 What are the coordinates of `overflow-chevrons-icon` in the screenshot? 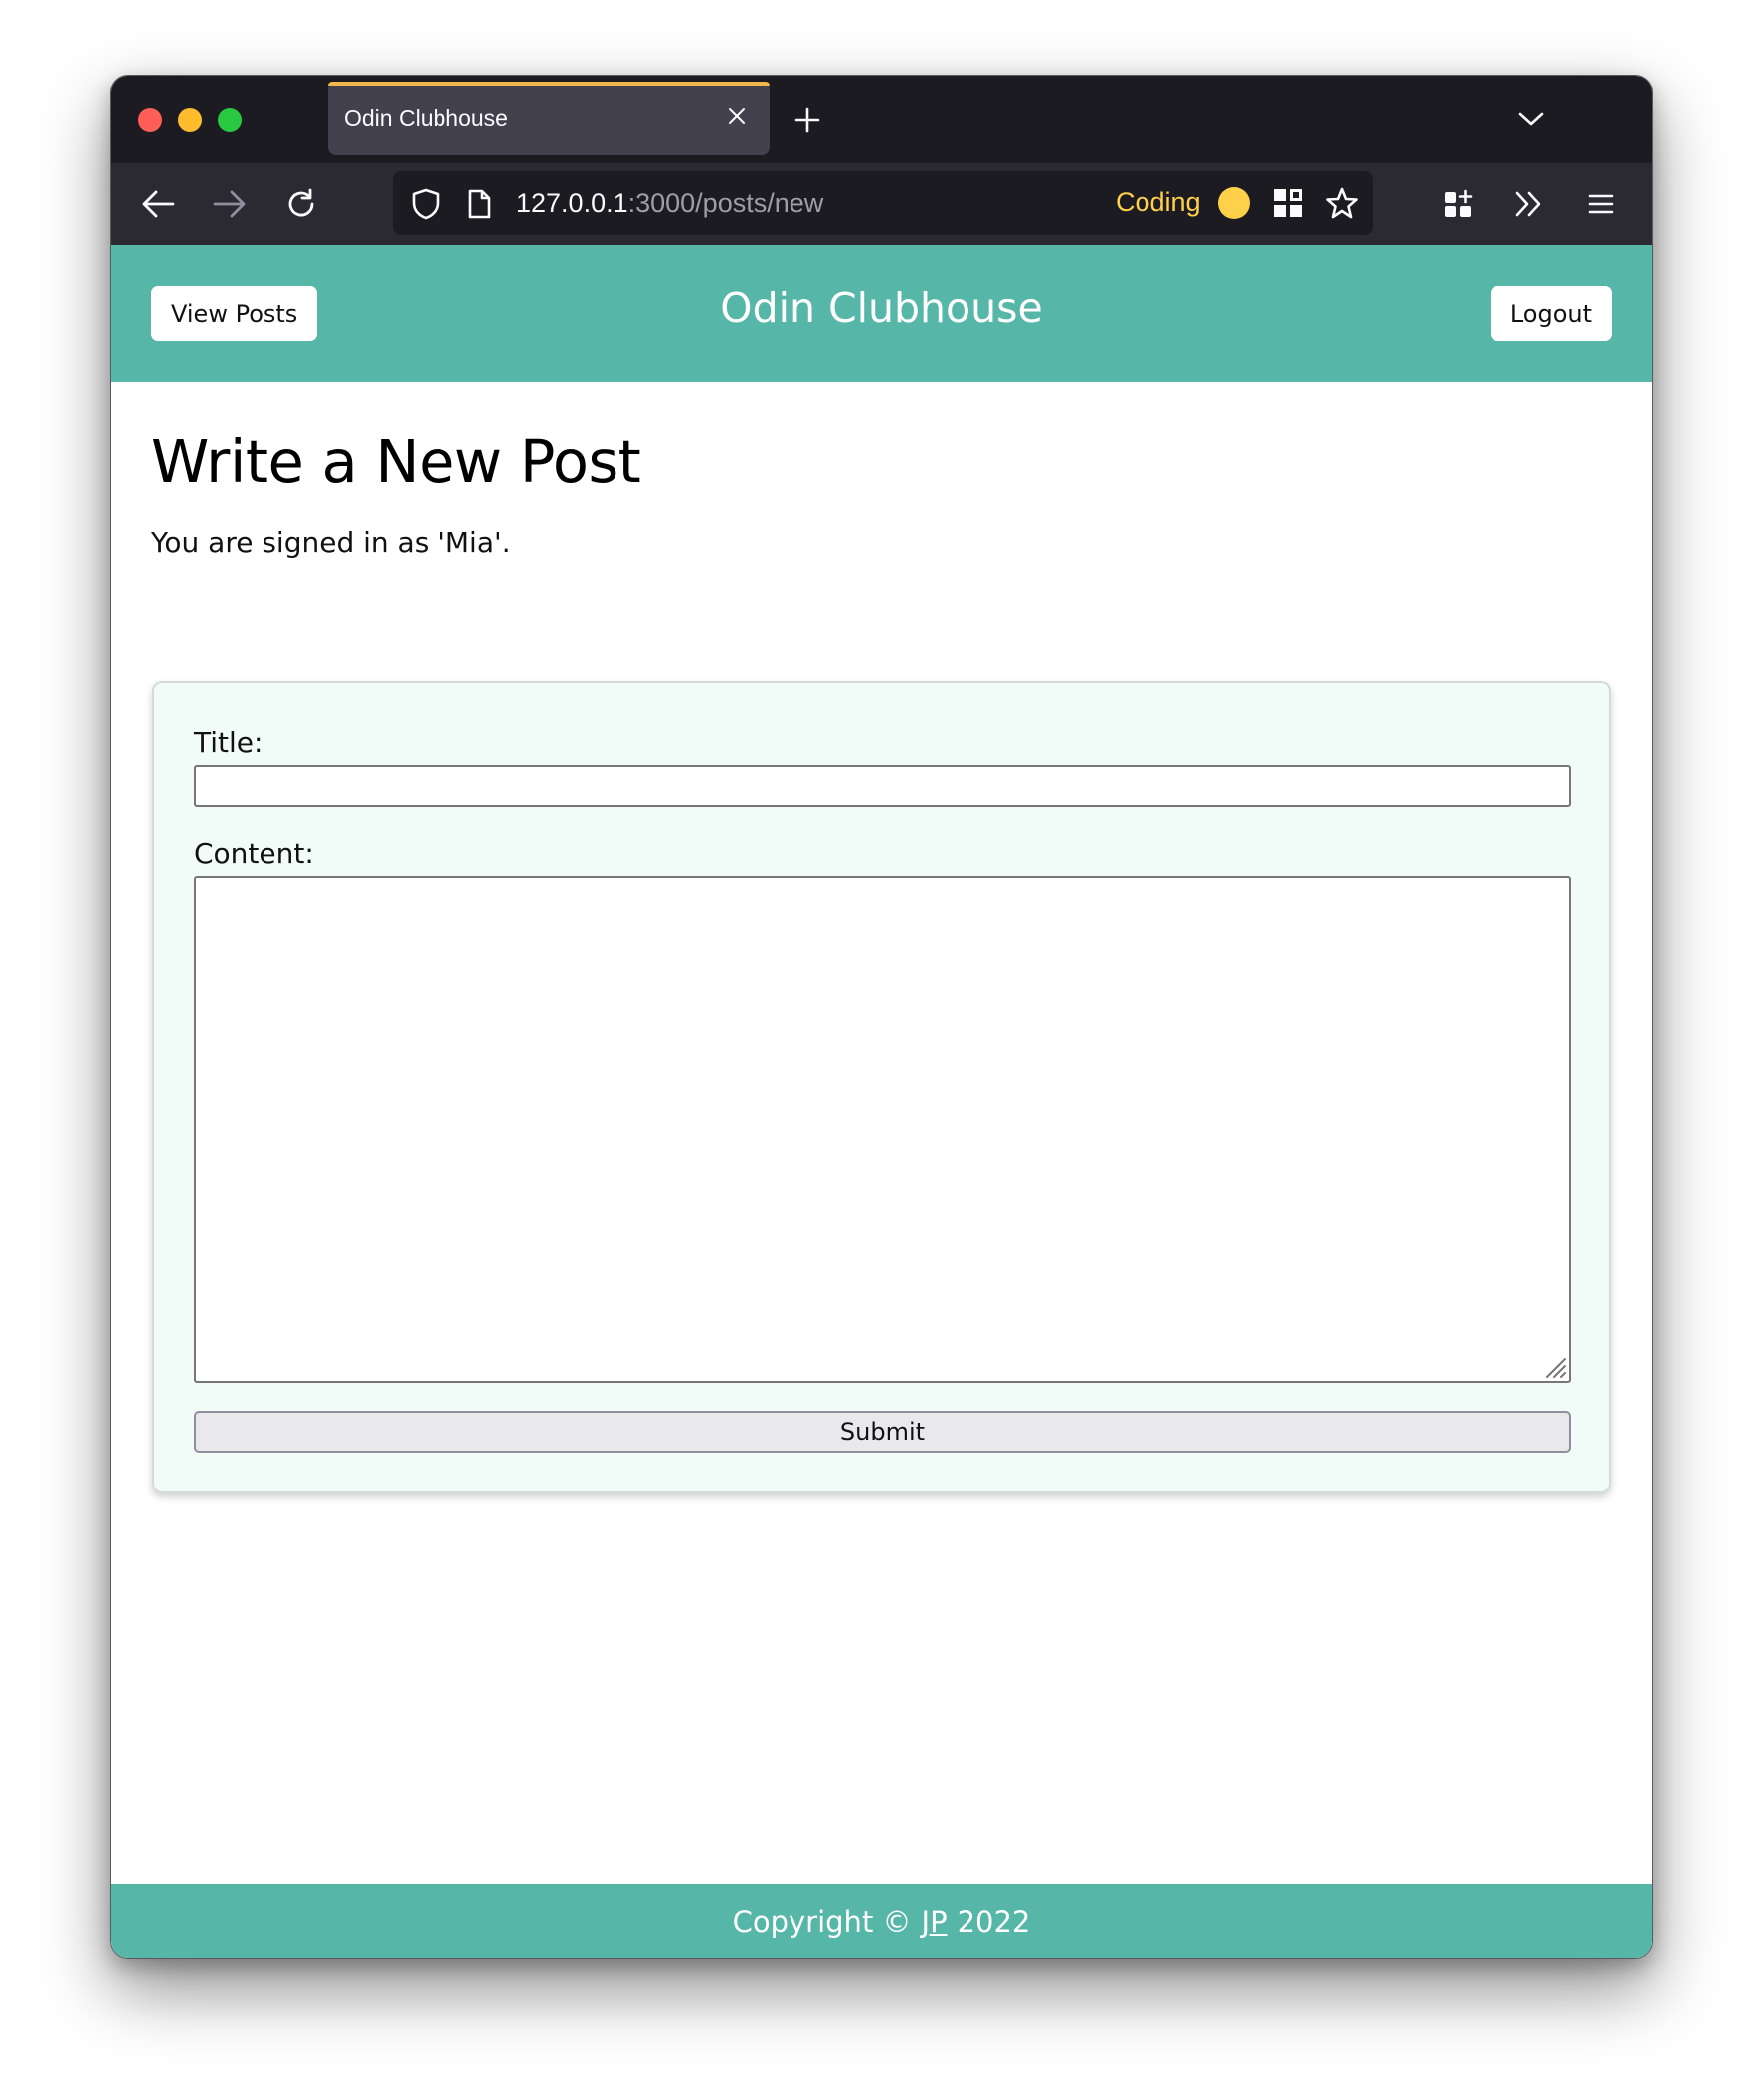 It's located at (1529, 204).